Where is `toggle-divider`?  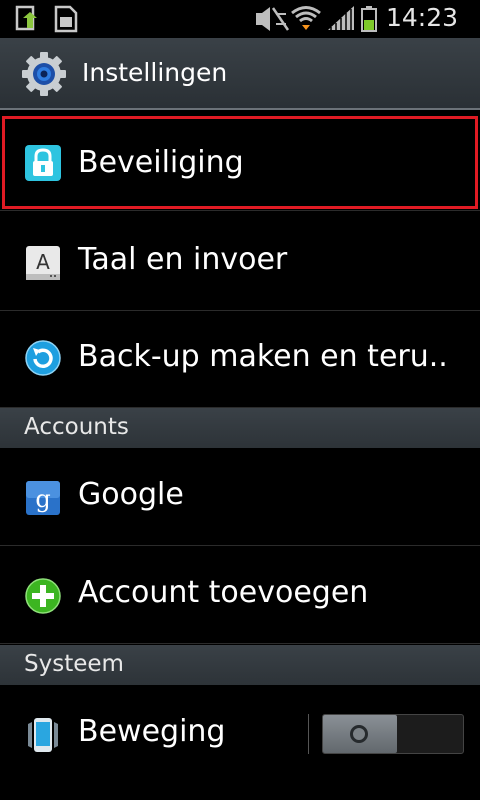
toggle-divider is located at coordinates (308, 734).